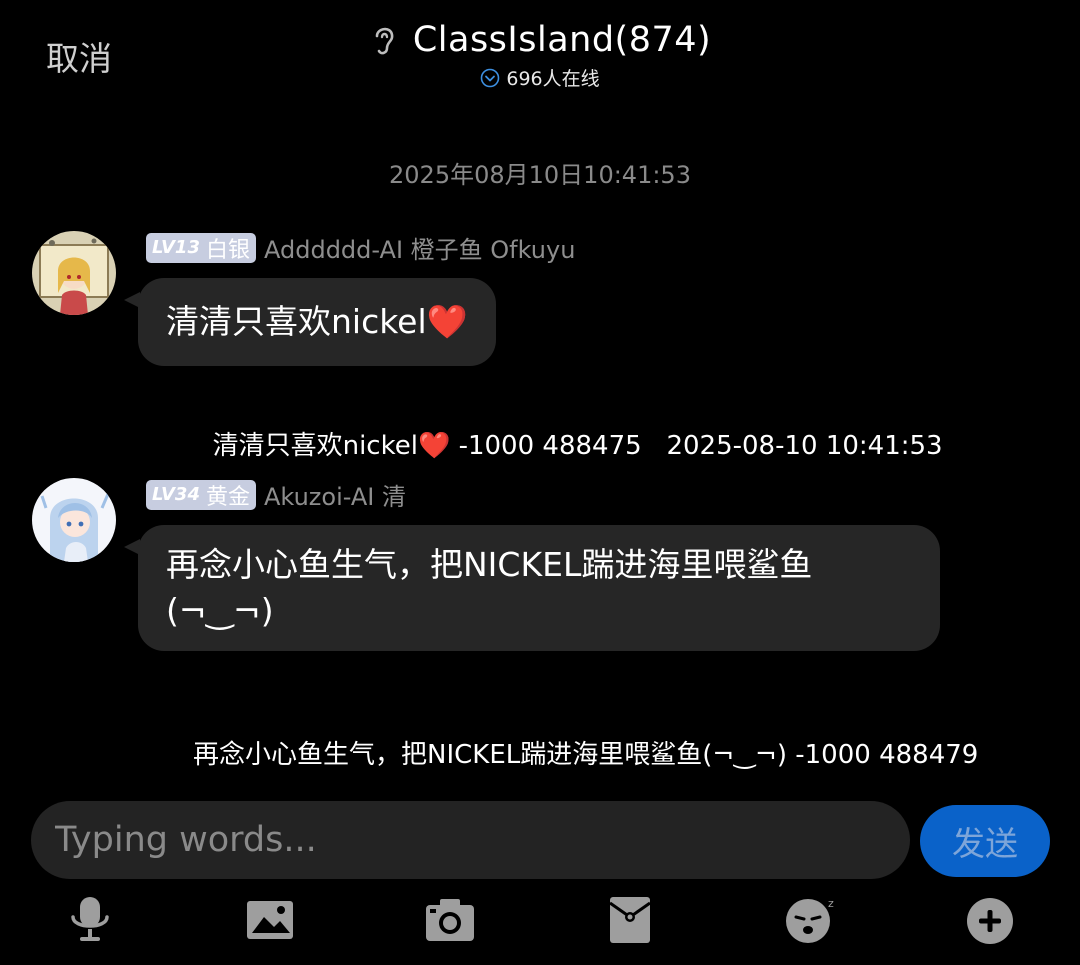  Describe the element at coordinates (540, 923) in the screenshot. I see `bottom-toolbar: z` at that location.